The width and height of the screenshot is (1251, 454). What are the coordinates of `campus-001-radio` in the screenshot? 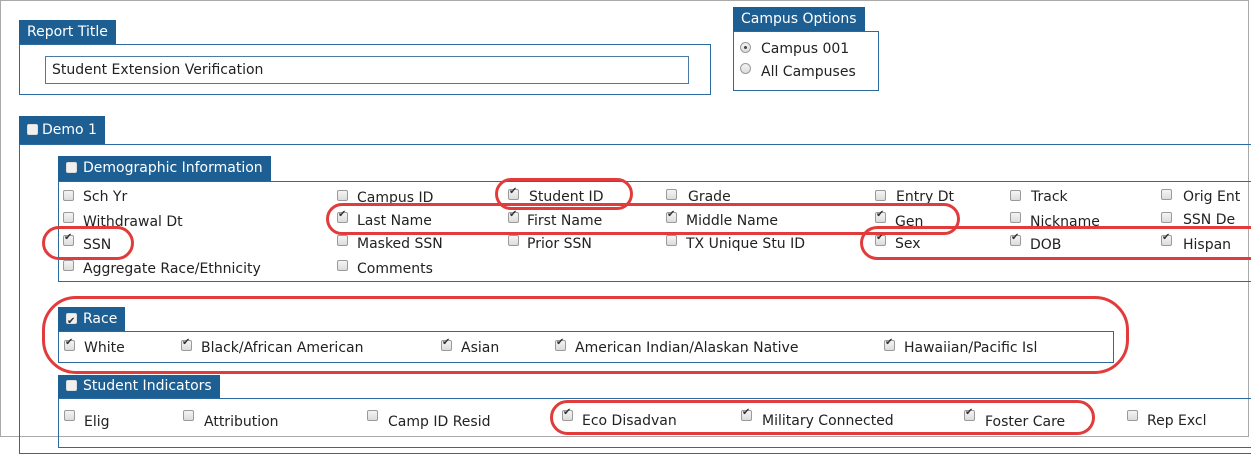 It's located at (745, 47).